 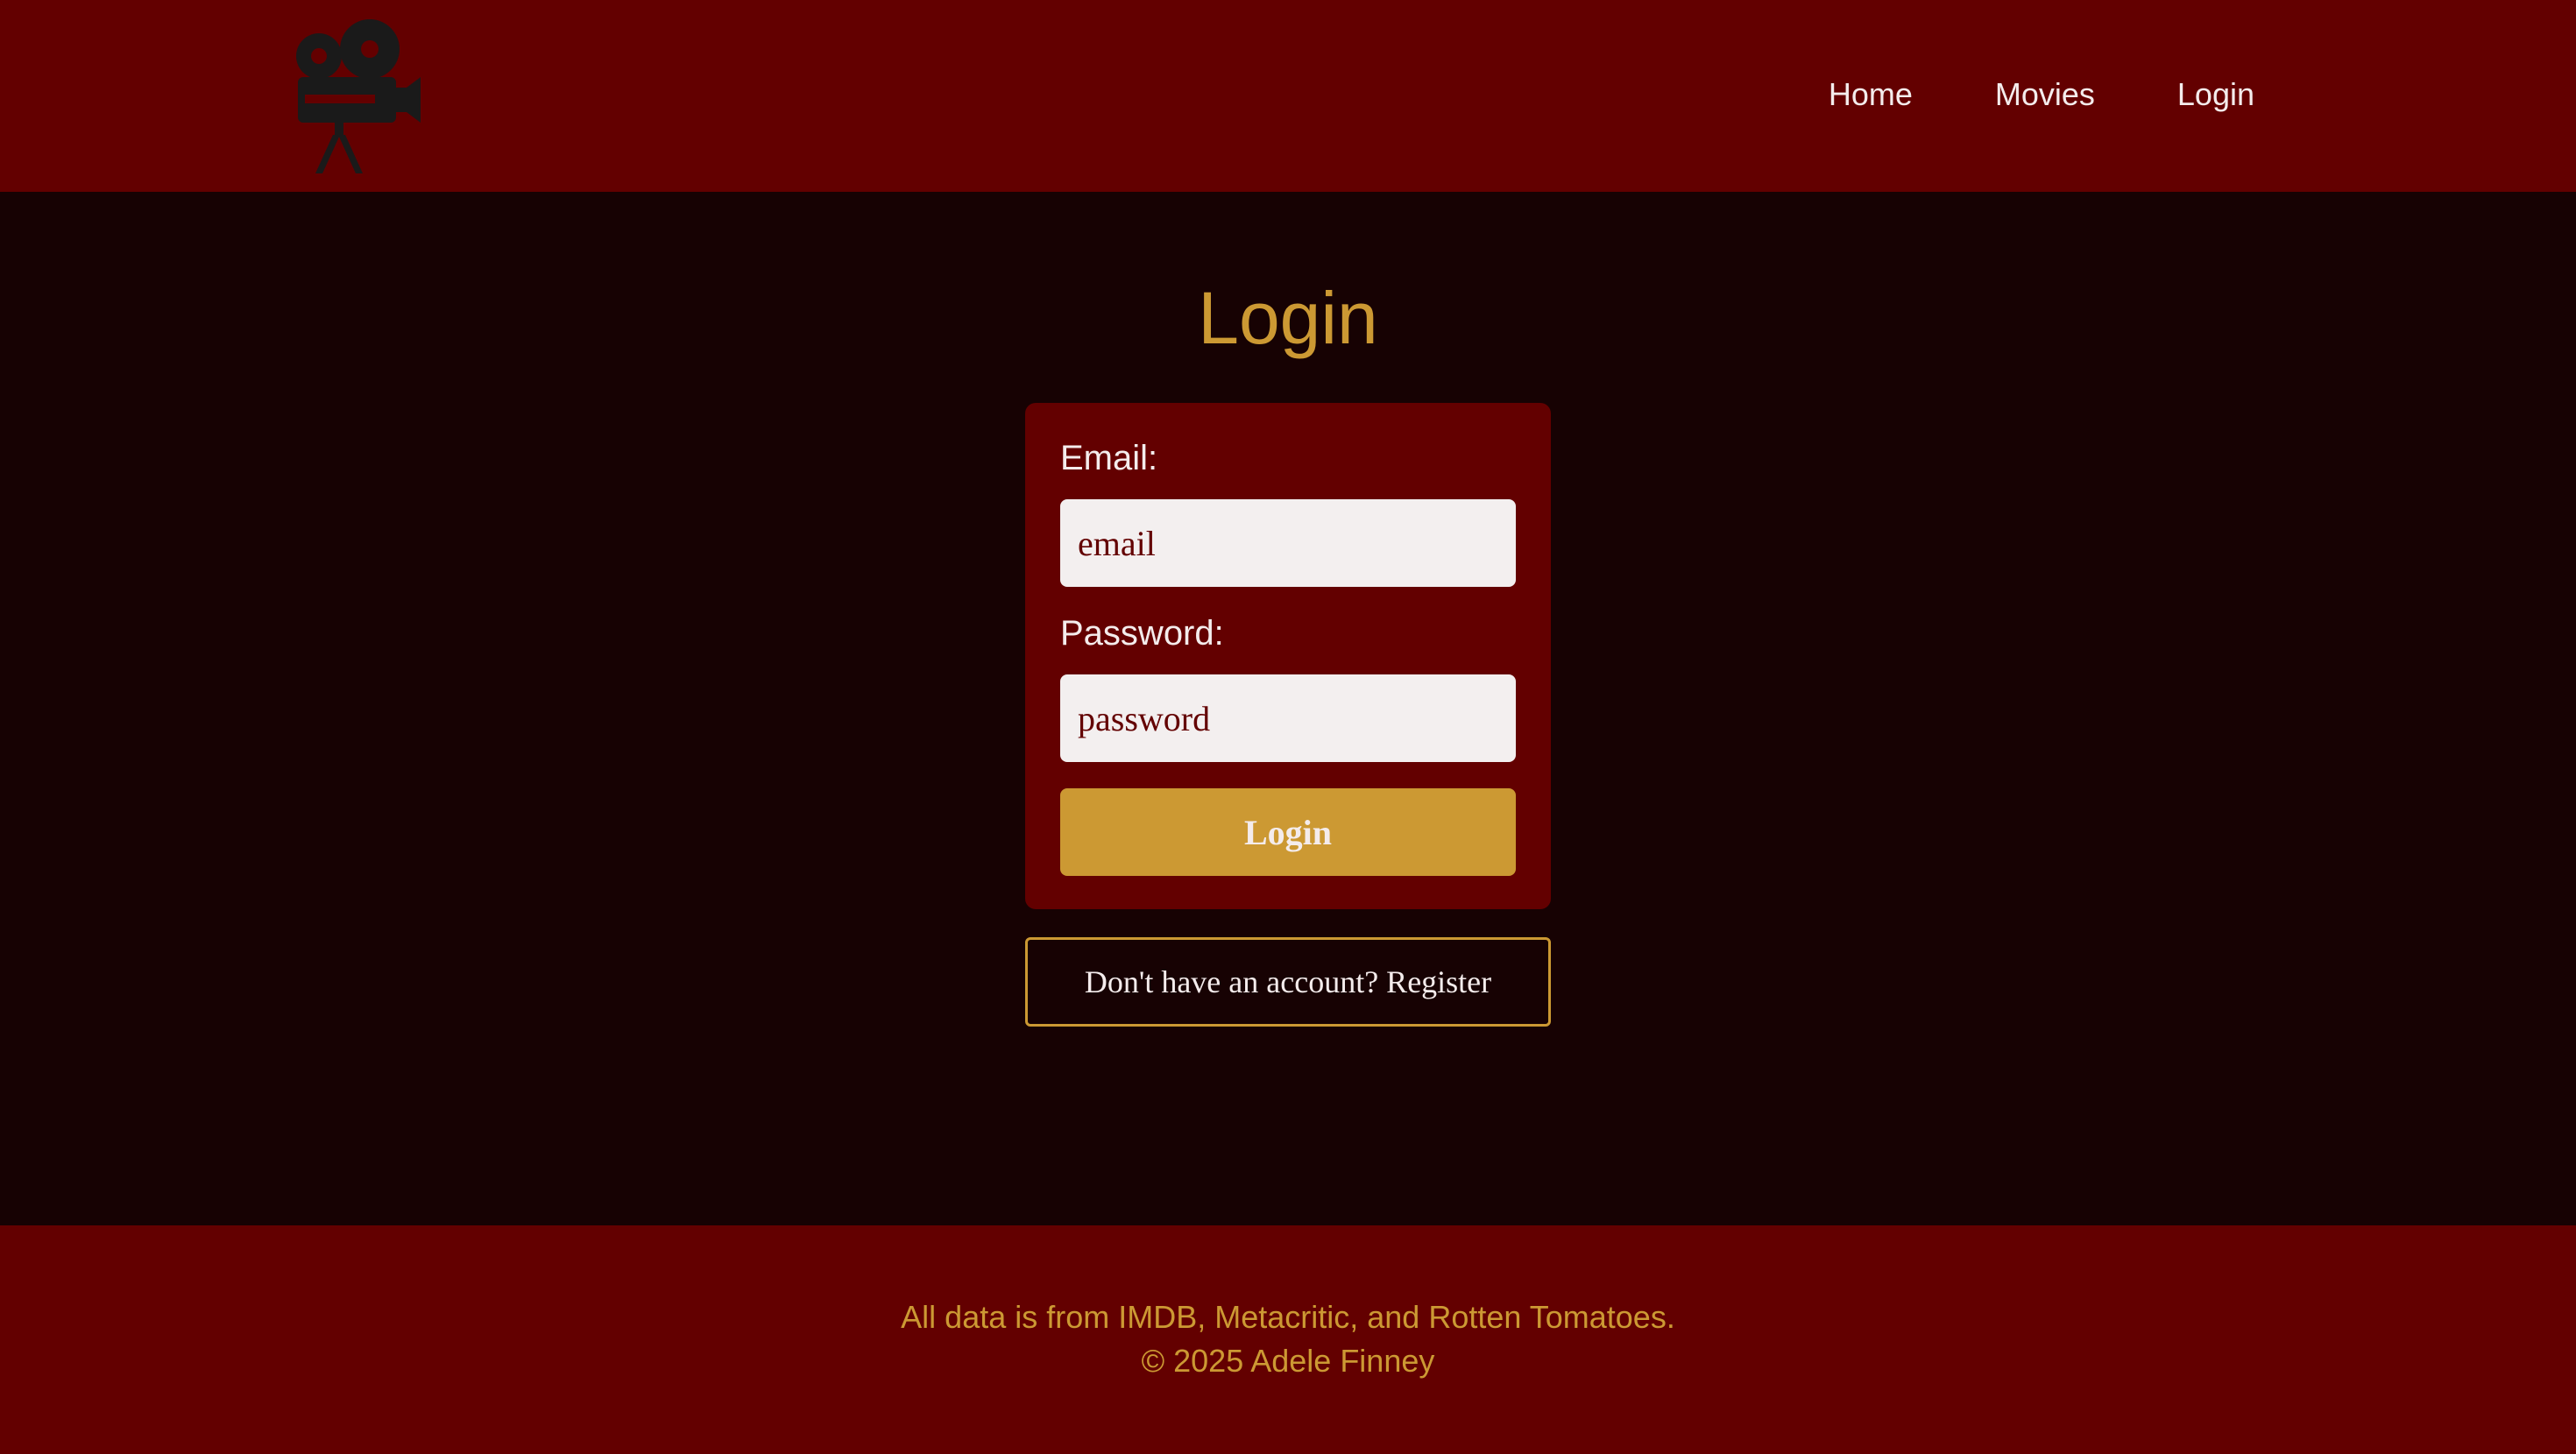 What do you see at coordinates (1288, 718) in the screenshot?
I see `password-field` at bounding box center [1288, 718].